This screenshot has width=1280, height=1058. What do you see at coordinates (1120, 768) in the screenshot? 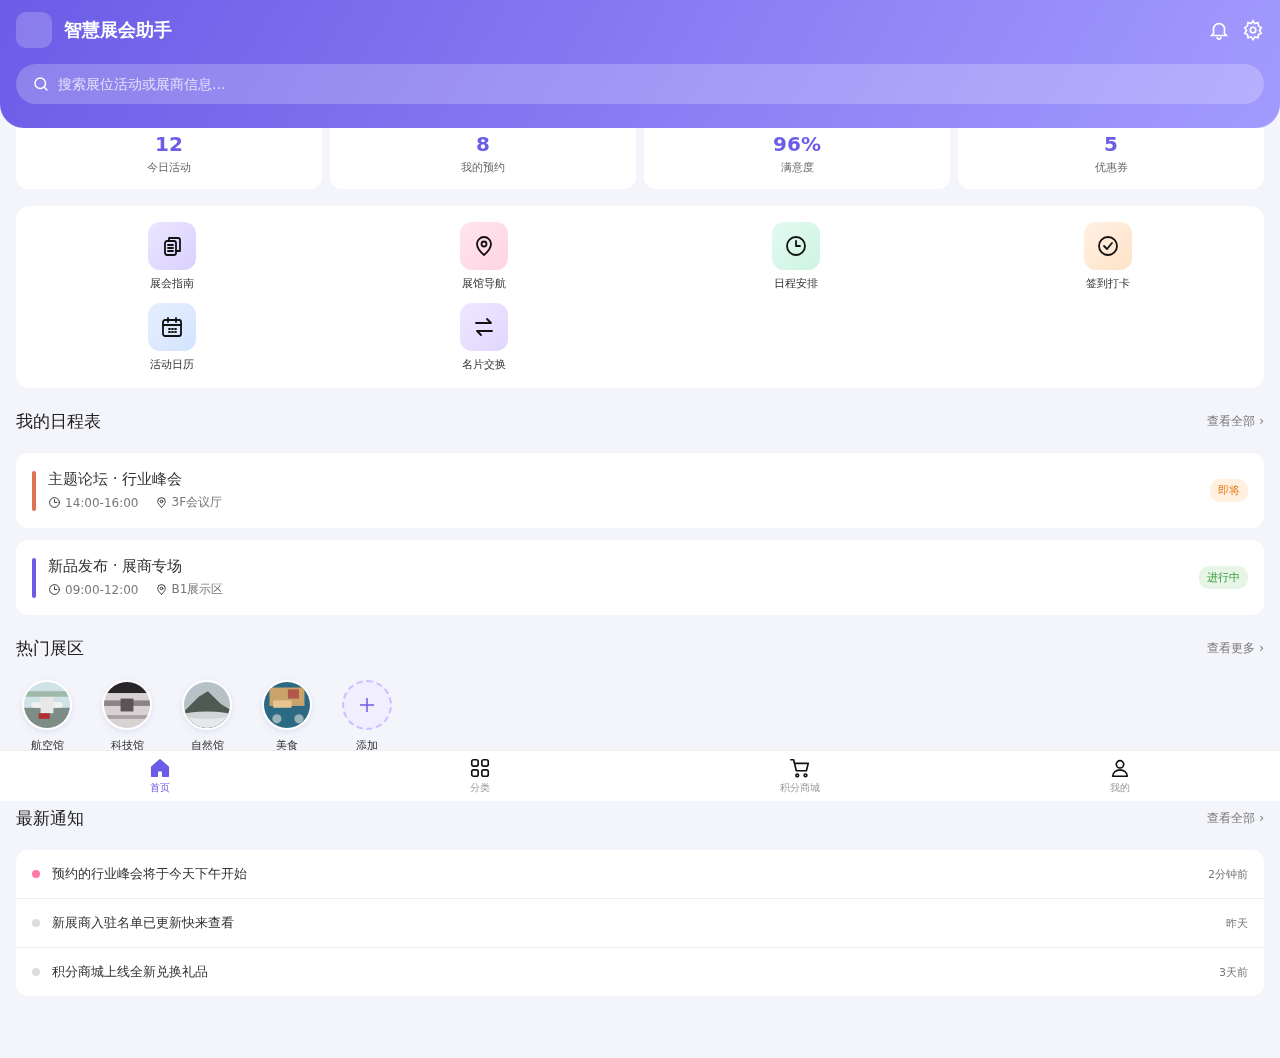
I see `person-icon` at bounding box center [1120, 768].